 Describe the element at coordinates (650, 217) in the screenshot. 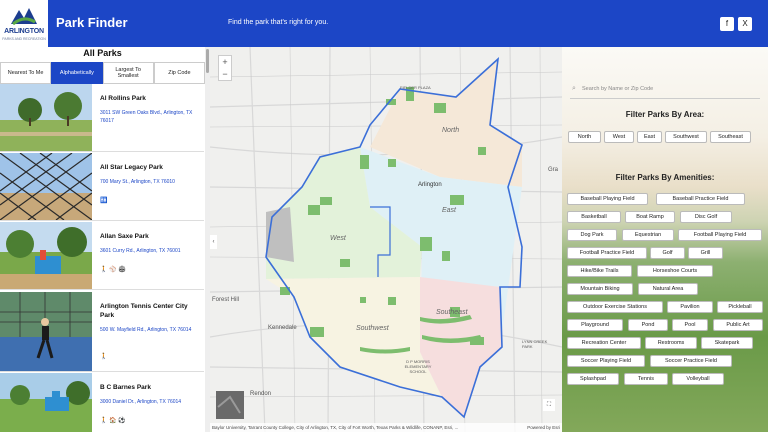

I see `amenity-filter-boat-ramp: Boat Ramp` at that location.